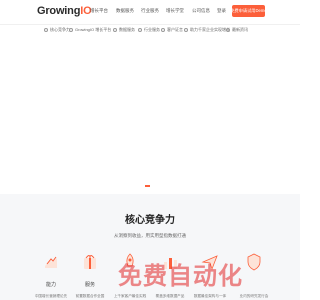  What do you see at coordinates (125, 11) in the screenshot?
I see `nav-item-data-service: 数据服务` at bounding box center [125, 11].